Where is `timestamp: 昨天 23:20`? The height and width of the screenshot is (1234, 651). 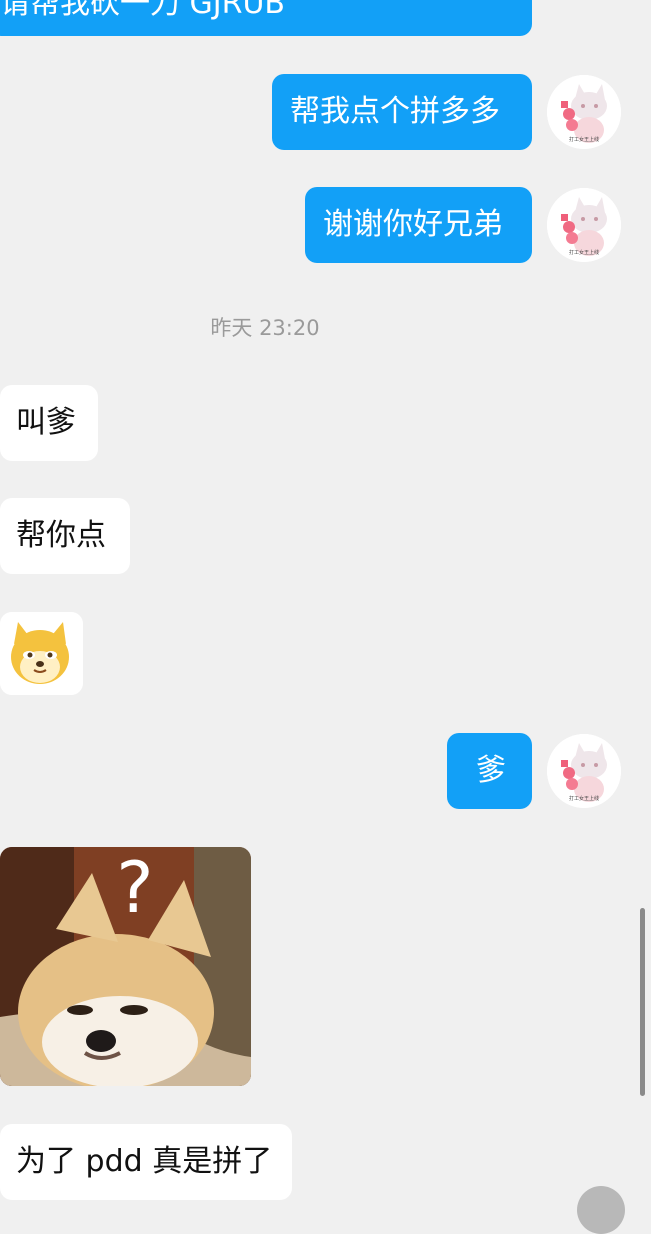
timestamp: 昨天 23:20 is located at coordinates (265, 328).